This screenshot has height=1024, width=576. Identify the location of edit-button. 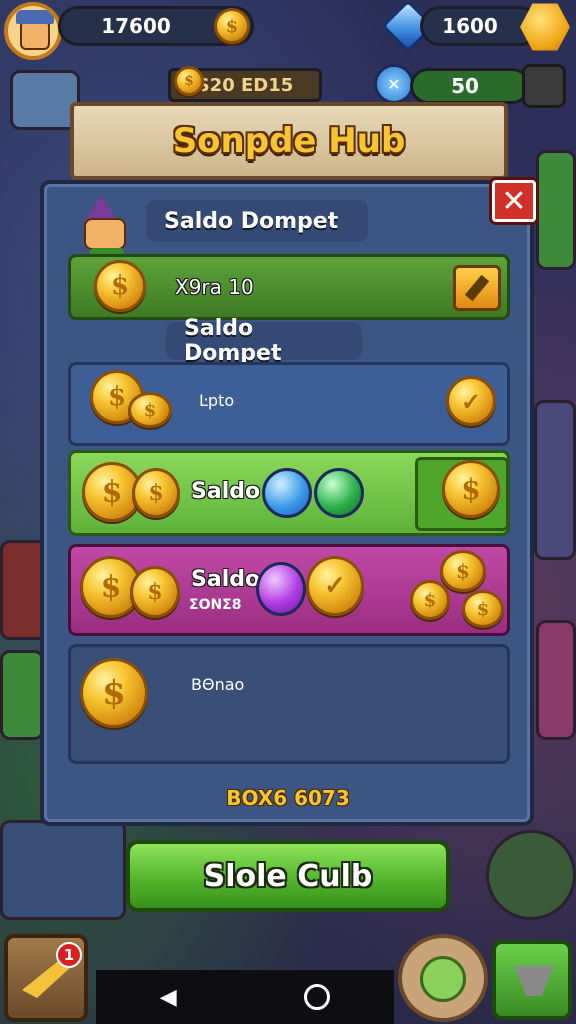
(477, 288).